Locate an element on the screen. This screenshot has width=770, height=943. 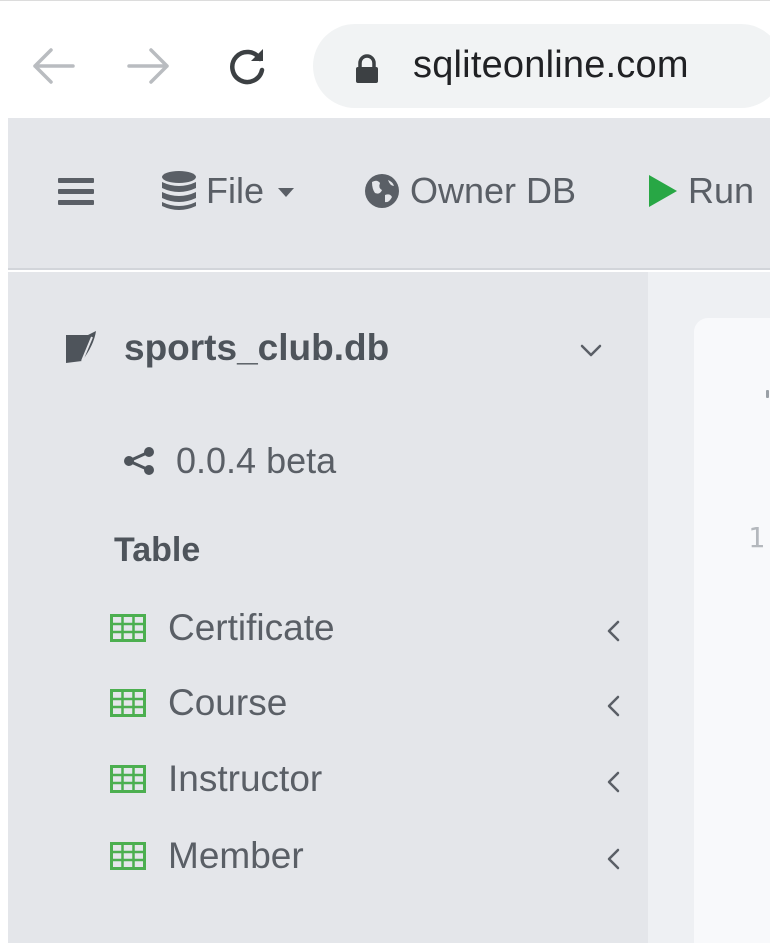
version-info: 0.0.4 beta is located at coordinates (229, 461).